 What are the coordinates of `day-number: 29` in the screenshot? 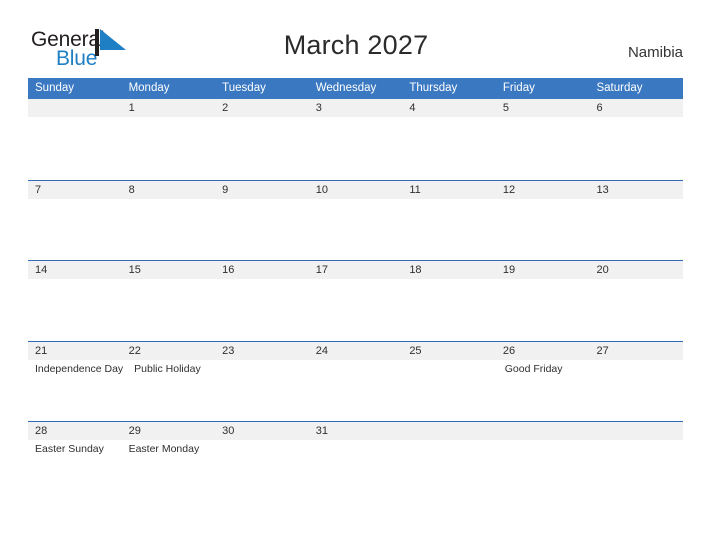 It's located at (169, 431).